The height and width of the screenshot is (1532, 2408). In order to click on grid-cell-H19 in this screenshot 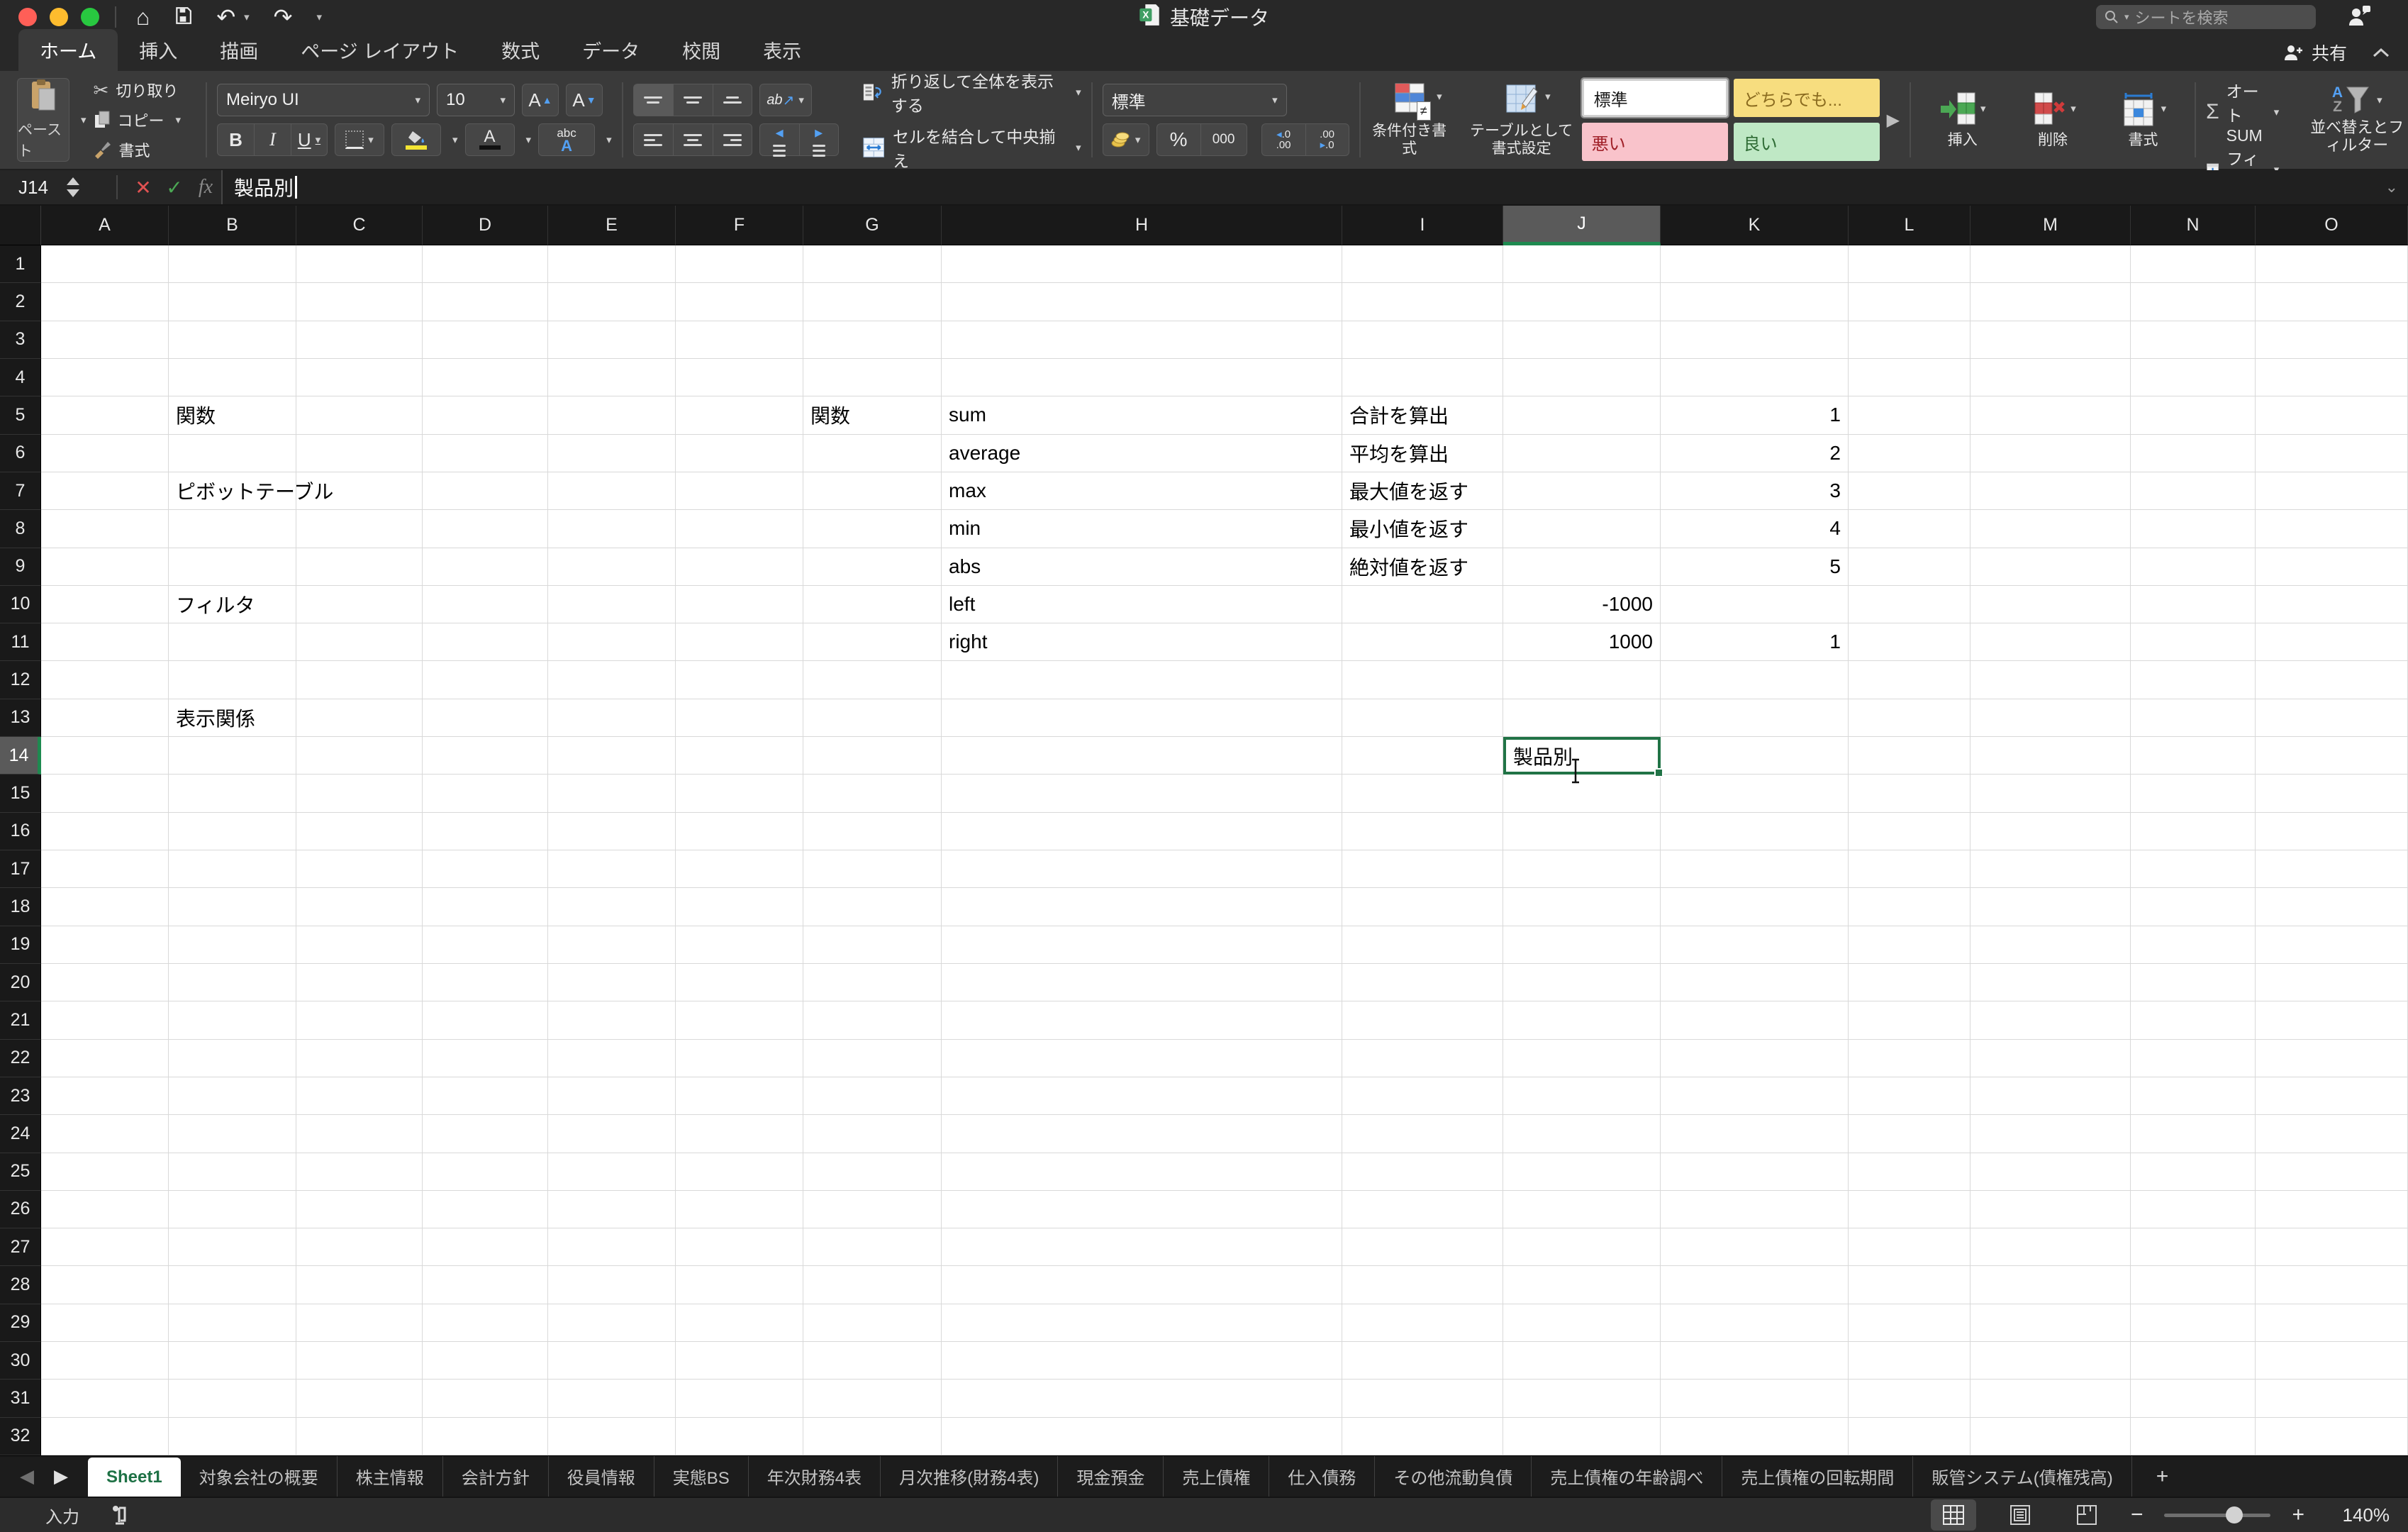, I will do `click(1142, 945)`.